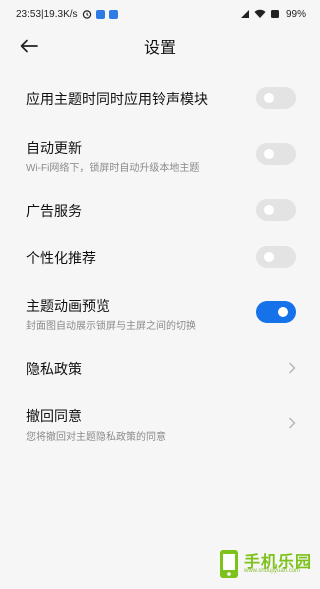 Image resolution: width=320 pixels, height=589 pixels. Describe the element at coordinates (160, 14) in the screenshot. I see `status-bar: 23:53|19.3K/s 99%` at that location.